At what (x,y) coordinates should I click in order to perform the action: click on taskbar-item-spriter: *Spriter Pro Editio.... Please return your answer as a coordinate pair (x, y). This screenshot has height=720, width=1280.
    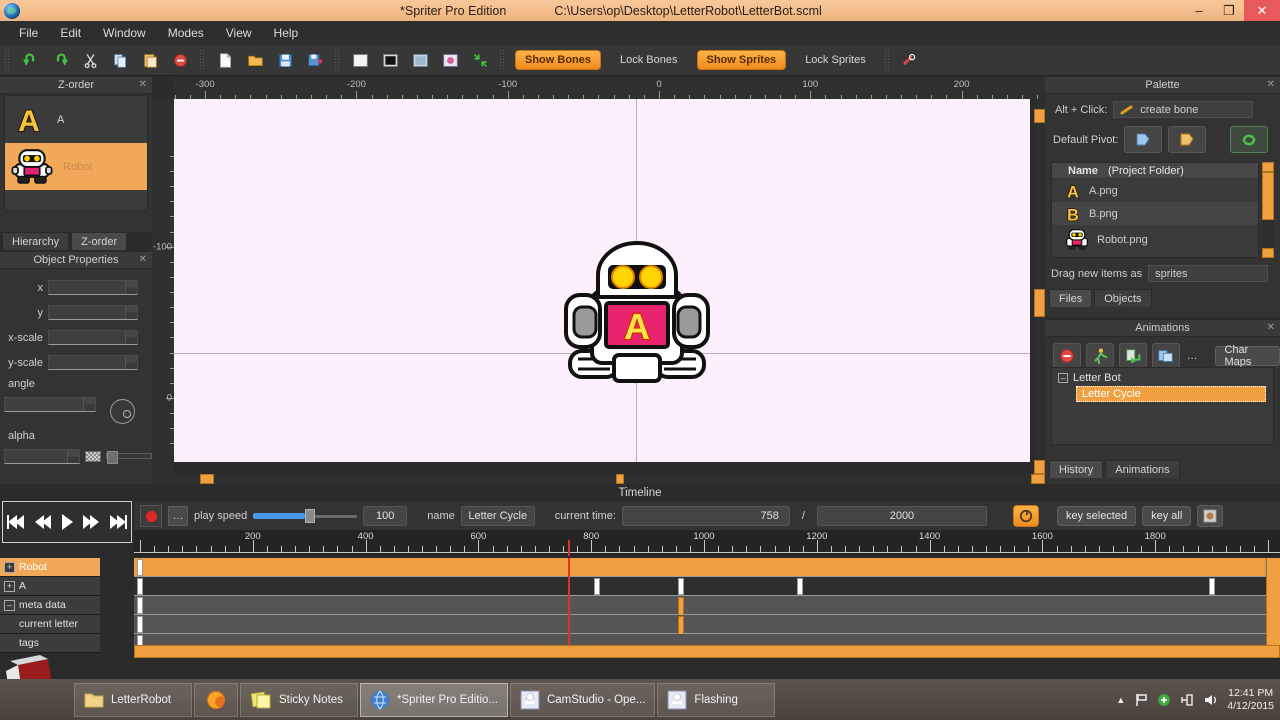
    Looking at the image, I should click on (434, 699).